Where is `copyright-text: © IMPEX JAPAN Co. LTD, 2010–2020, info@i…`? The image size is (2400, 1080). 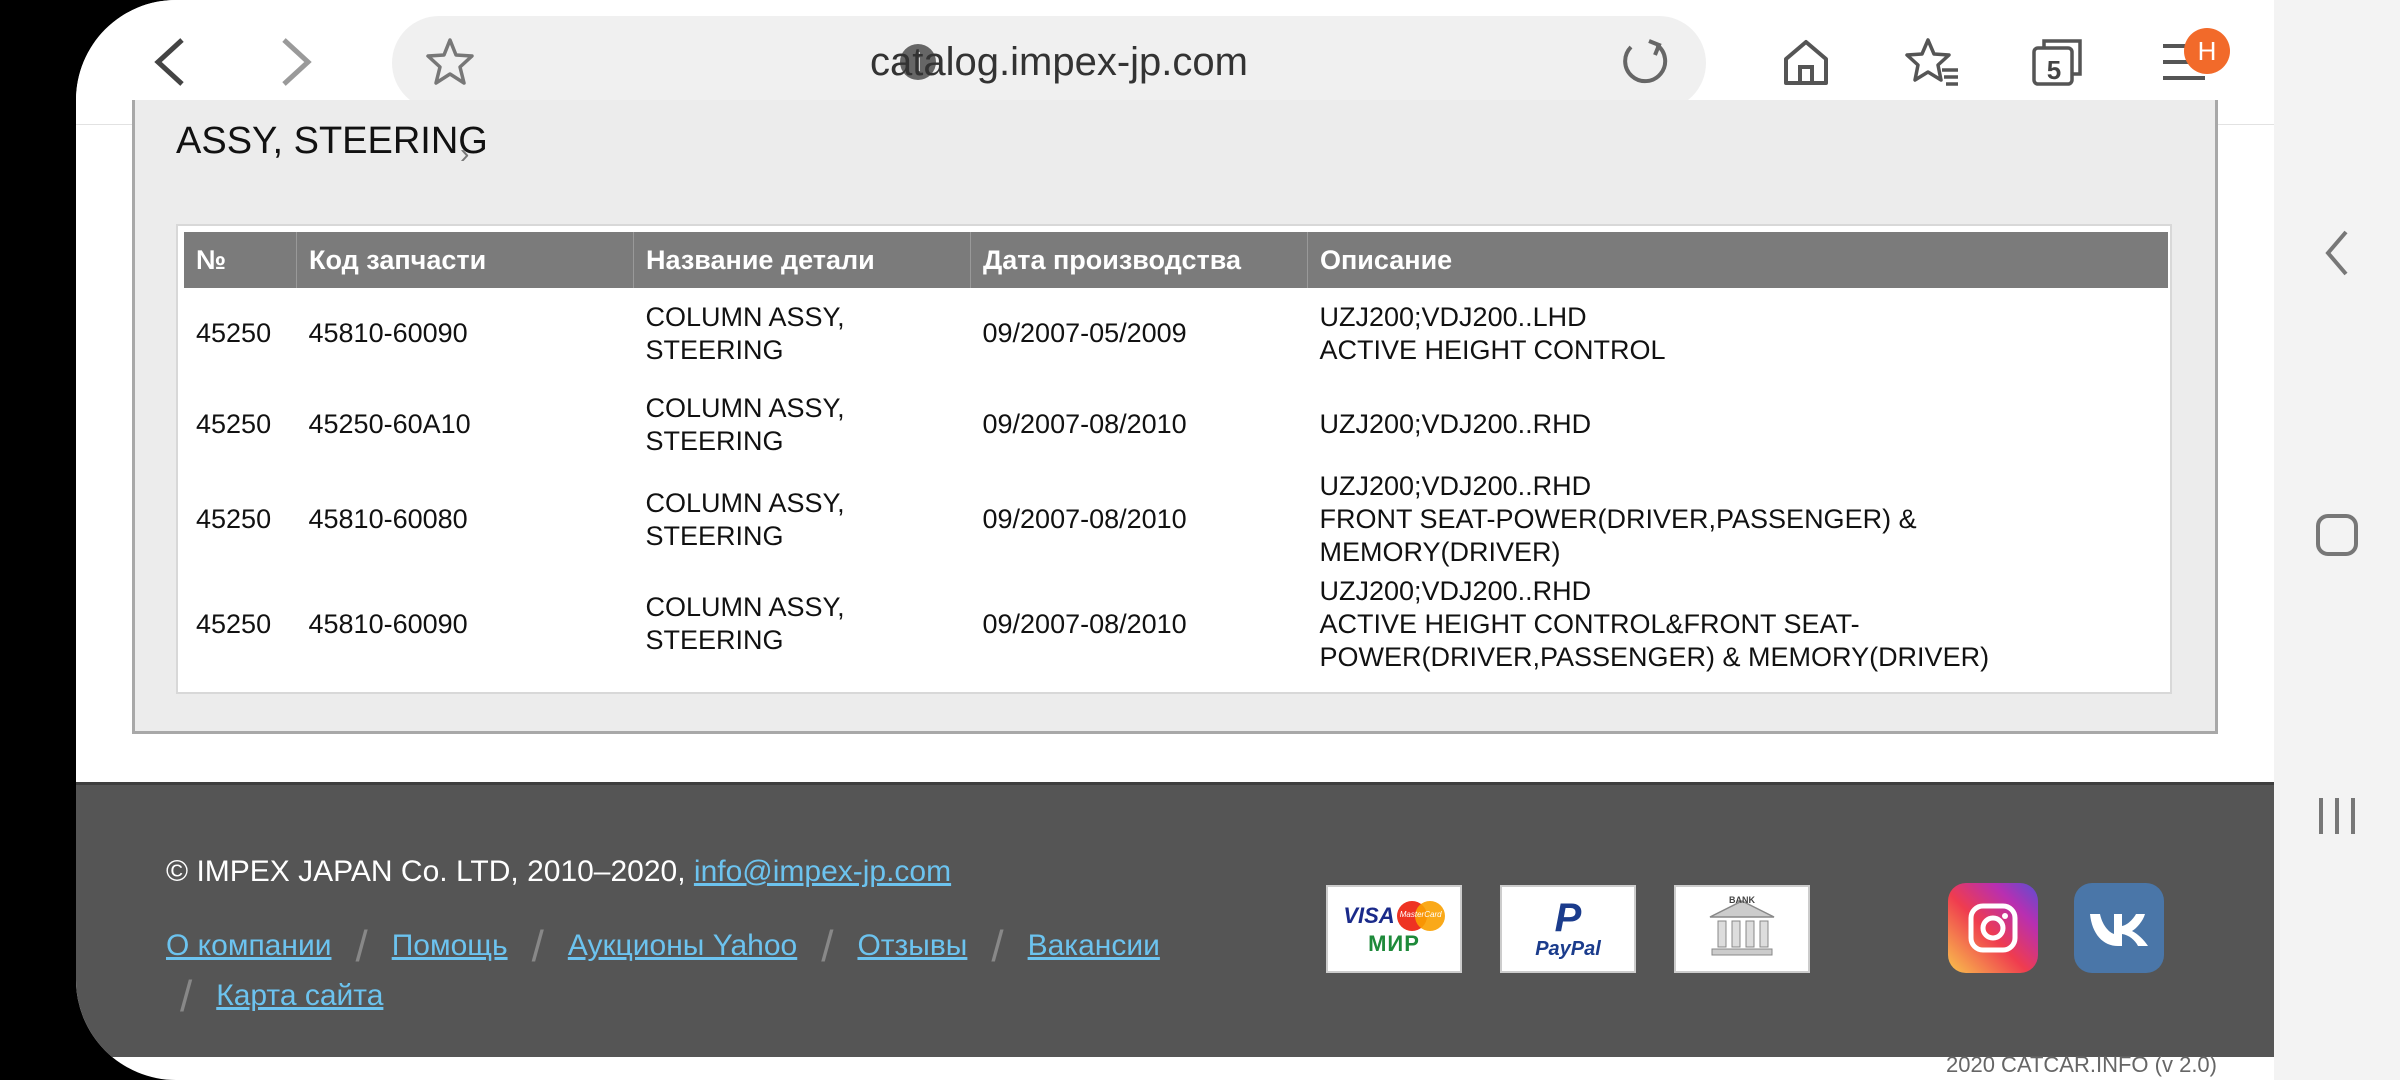
copyright-text: © IMPEX JAPAN Co. LTD, 2010–2020, info@i… is located at coordinates (558, 872).